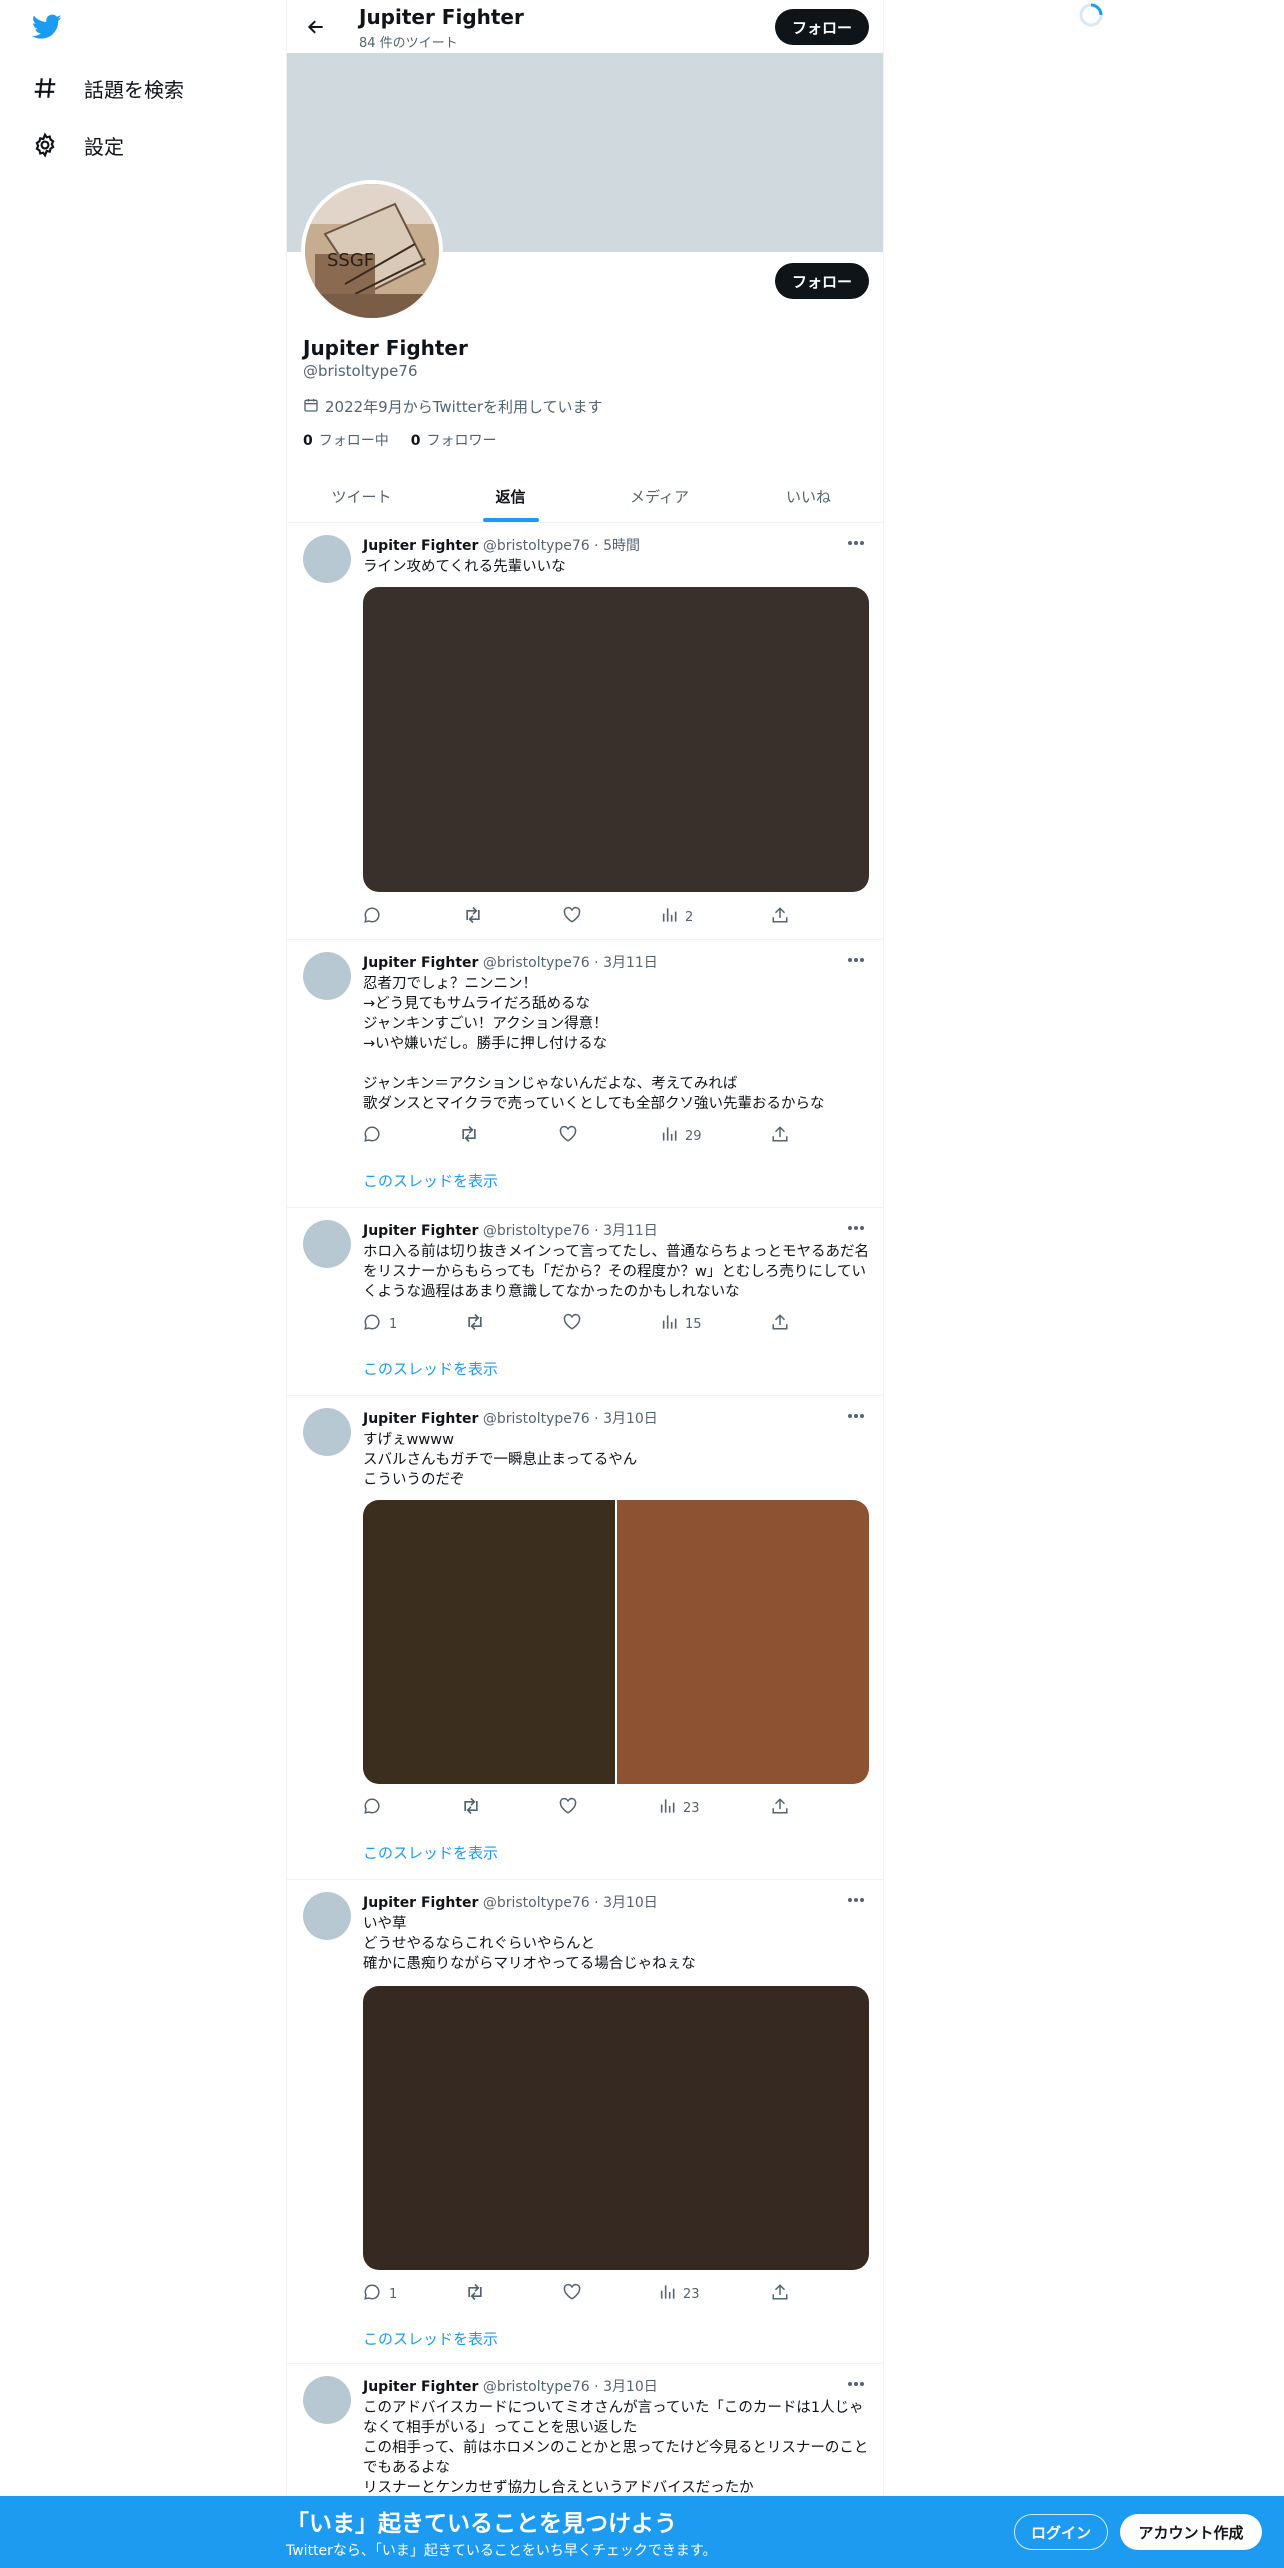  Describe the element at coordinates (346, 440) in the screenshot. I see `following-stat: 0 フォロー中` at that location.